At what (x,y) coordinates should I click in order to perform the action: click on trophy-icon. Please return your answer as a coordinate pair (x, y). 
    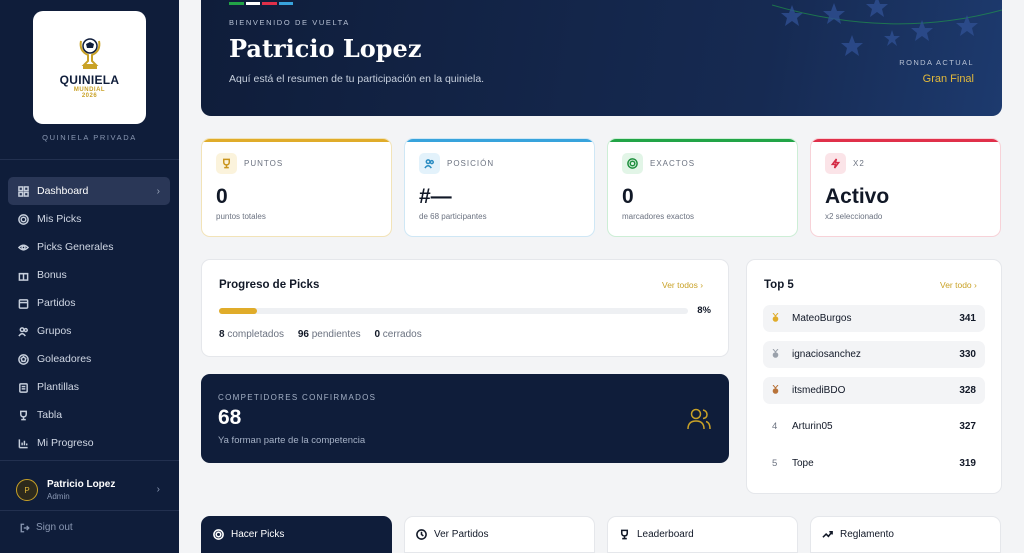
    Looking at the image, I should click on (23, 415).